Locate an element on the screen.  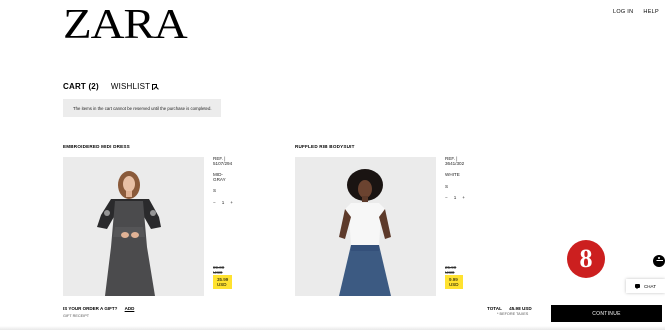
chat-button: CHAT is located at coordinates (645, 286).